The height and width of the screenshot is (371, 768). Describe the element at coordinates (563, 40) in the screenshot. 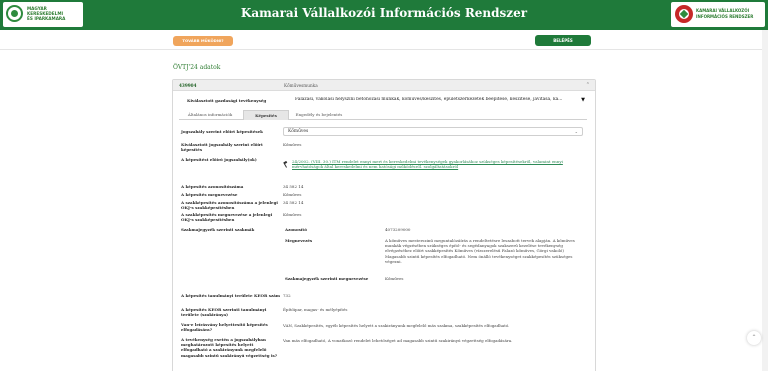

I see `login-button: BELÉPÉS` at that location.